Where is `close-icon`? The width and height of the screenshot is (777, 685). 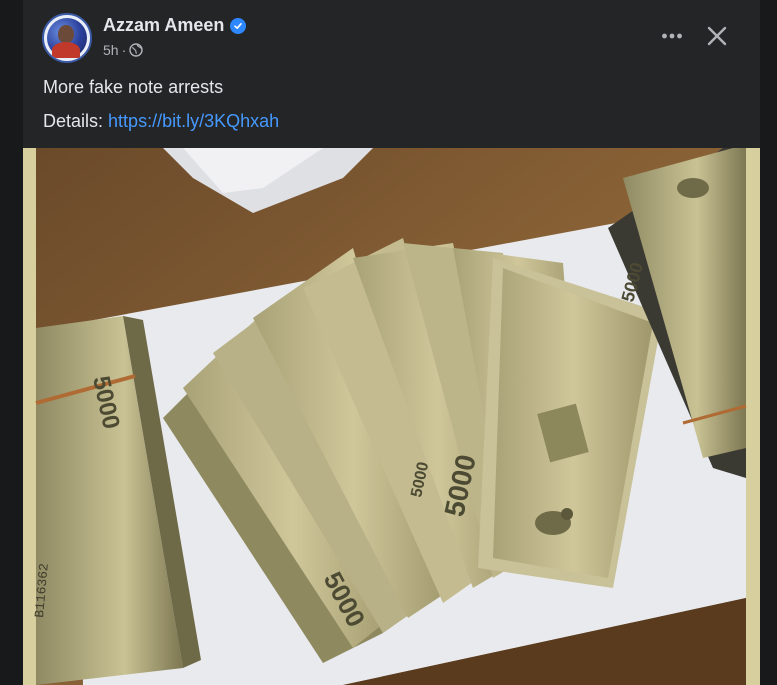 close-icon is located at coordinates (717, 36).